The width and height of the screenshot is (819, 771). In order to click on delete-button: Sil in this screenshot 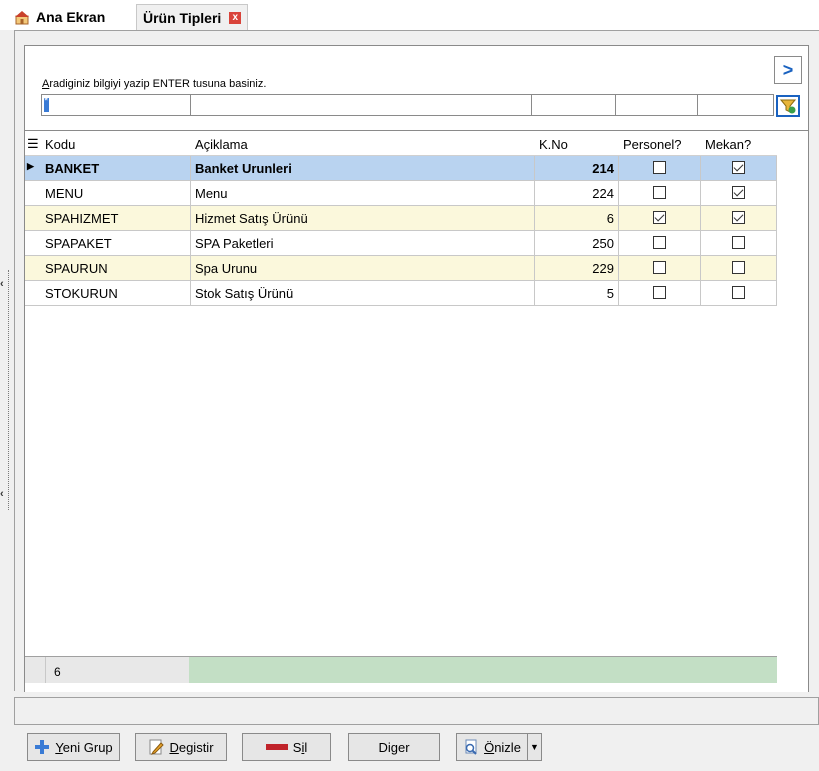, I will do `click(286, 747)`.